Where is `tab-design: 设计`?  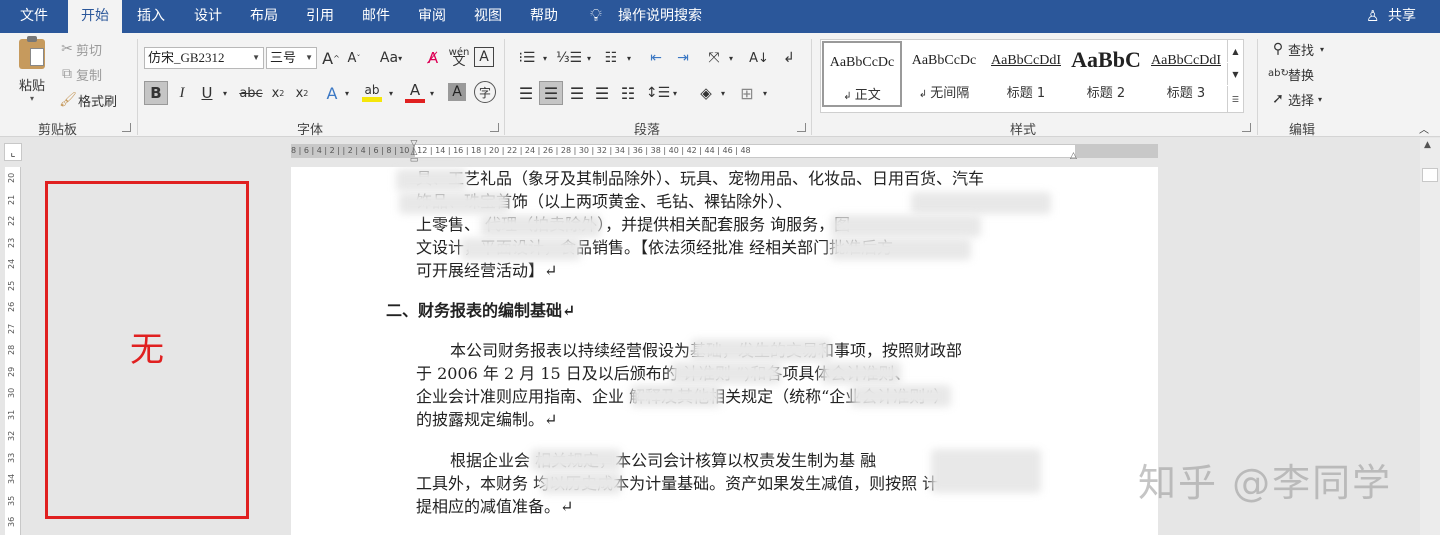
tab-design: 设计 is located at coordinates (208, 16).